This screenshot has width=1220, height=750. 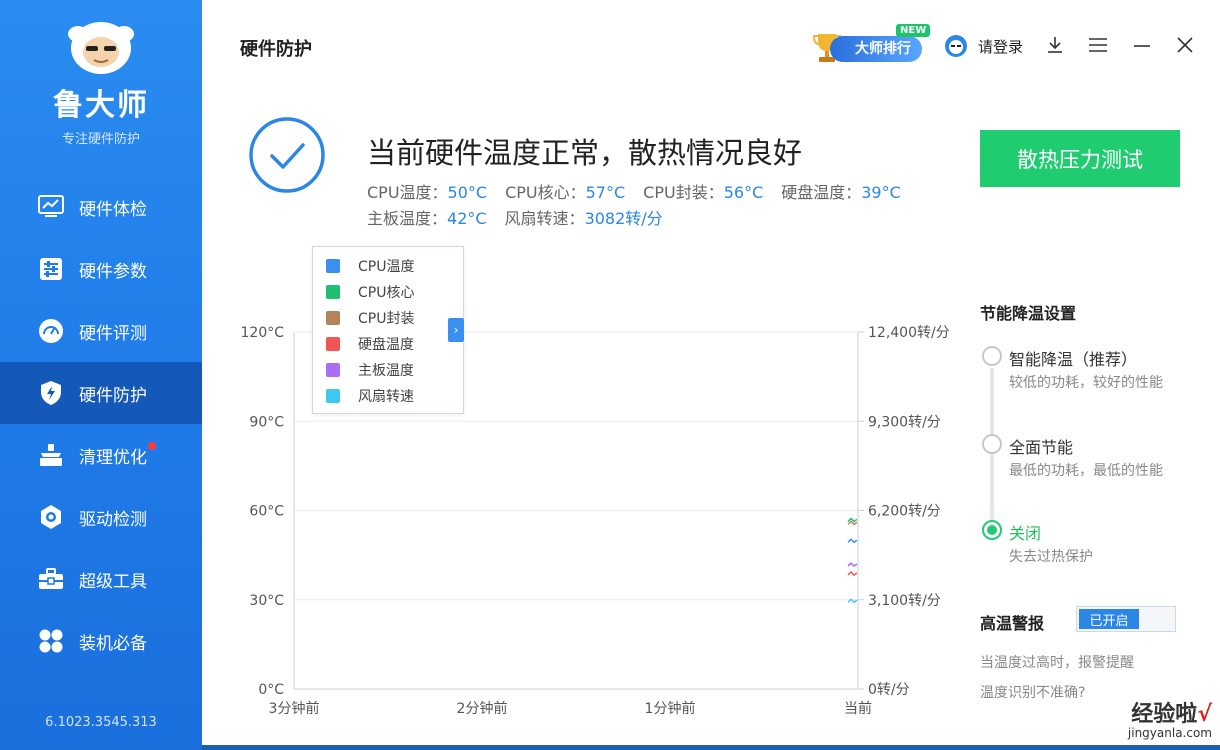 I want to click on sidebar-item-label: 清理优化, so click(x=117, y=454).